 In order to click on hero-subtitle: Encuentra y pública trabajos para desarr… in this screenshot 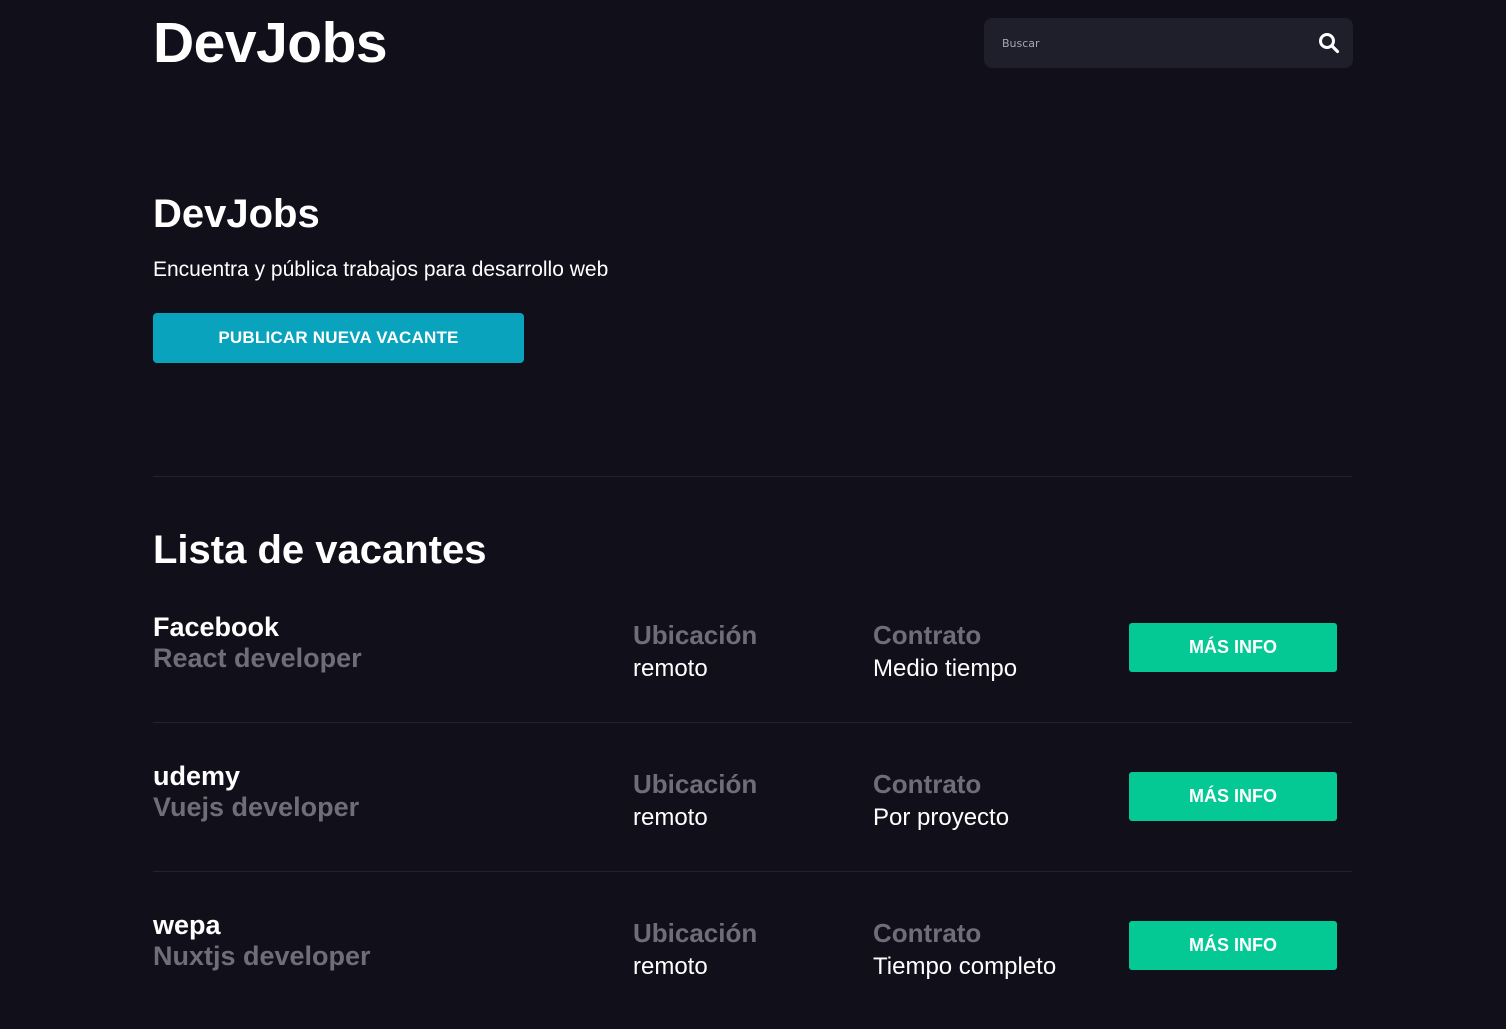, I will do `click(381, 269)`.